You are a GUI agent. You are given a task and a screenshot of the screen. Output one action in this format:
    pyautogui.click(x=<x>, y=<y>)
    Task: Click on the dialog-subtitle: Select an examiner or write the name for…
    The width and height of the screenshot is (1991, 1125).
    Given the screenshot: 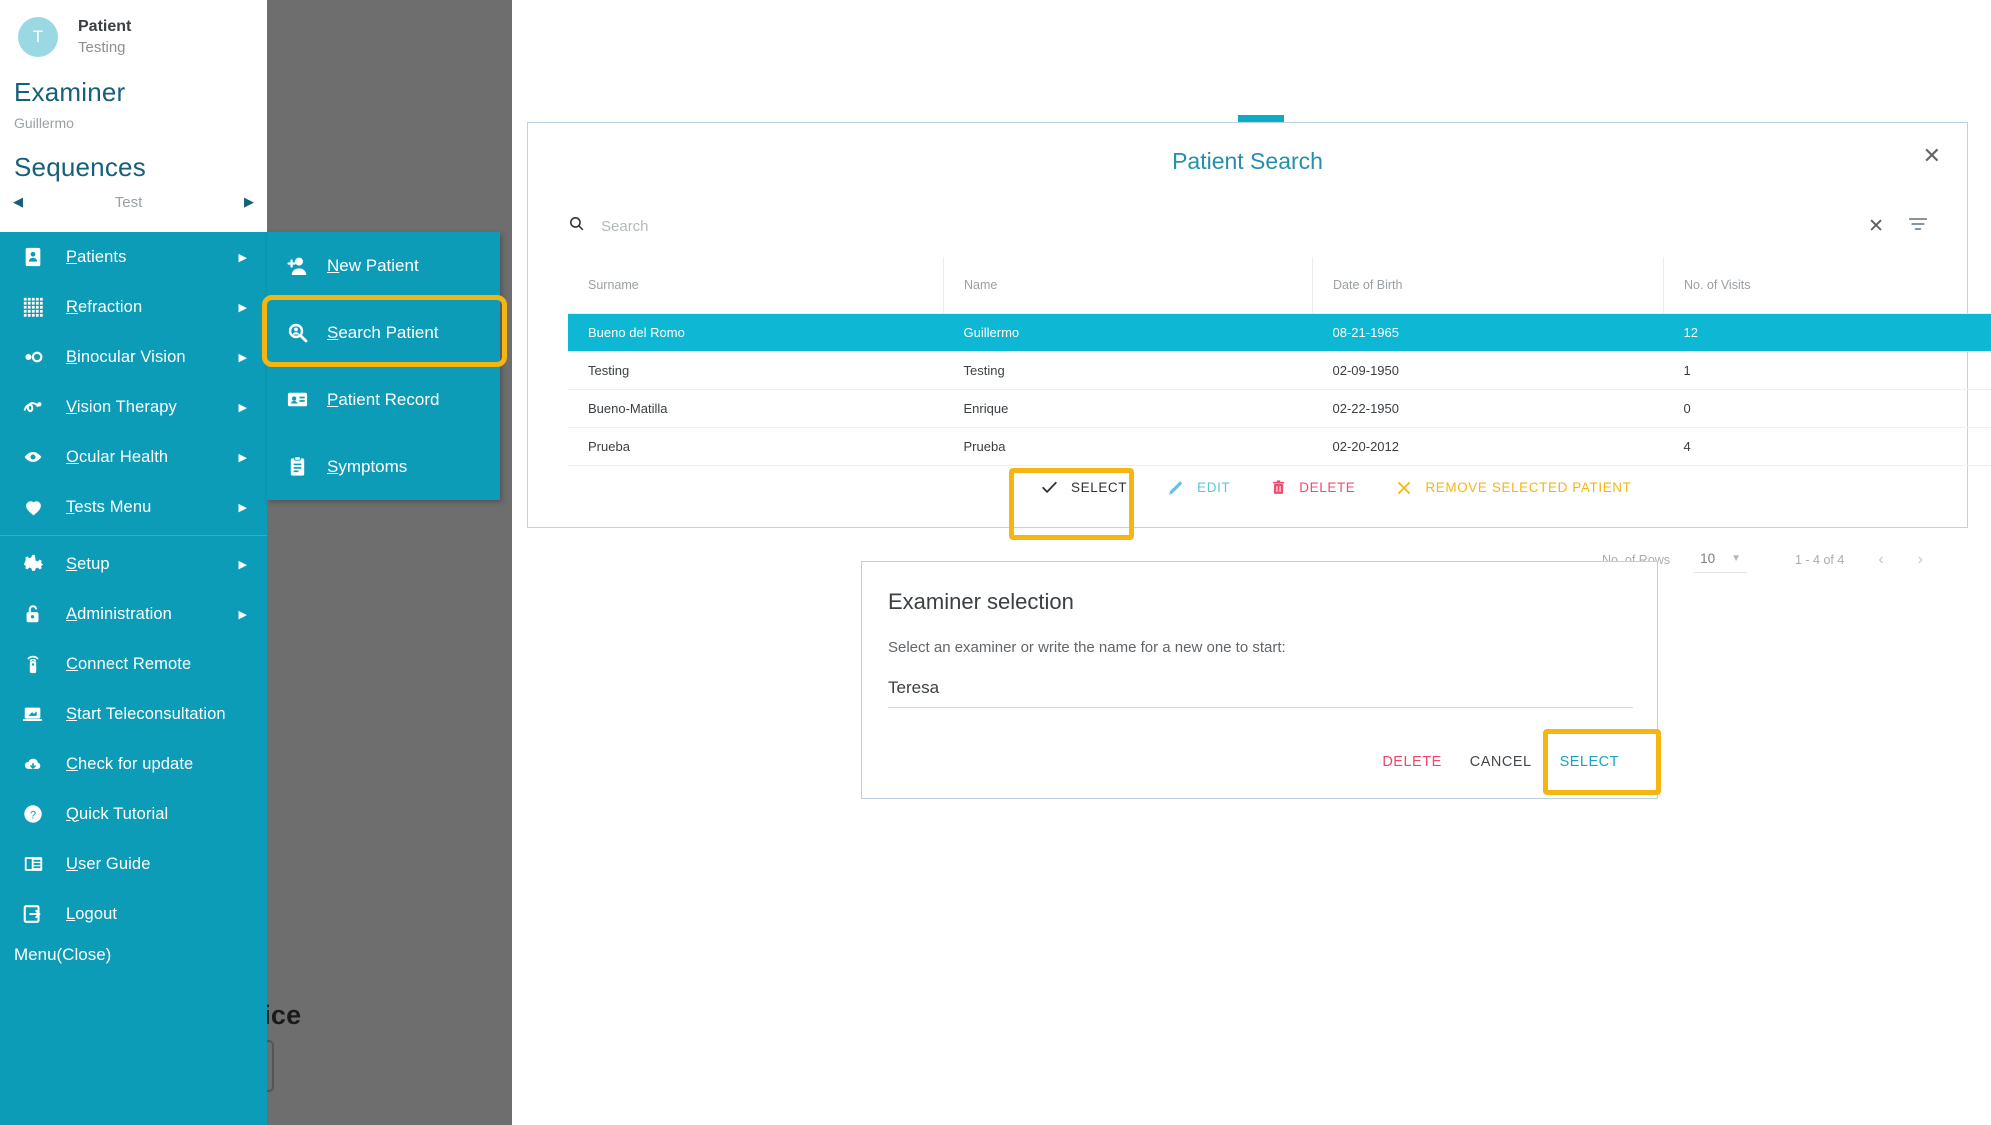 What is the action you would take?
    pyautogui.click(x=1087, y=647)
    